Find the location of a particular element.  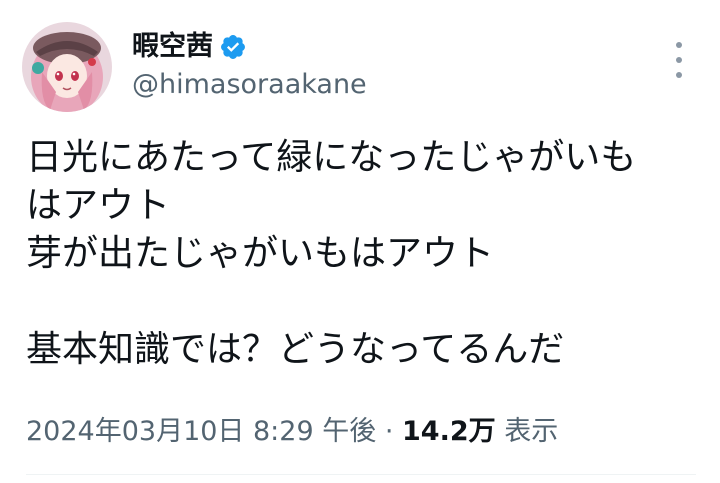

divider is located at coordinates (361, 474).